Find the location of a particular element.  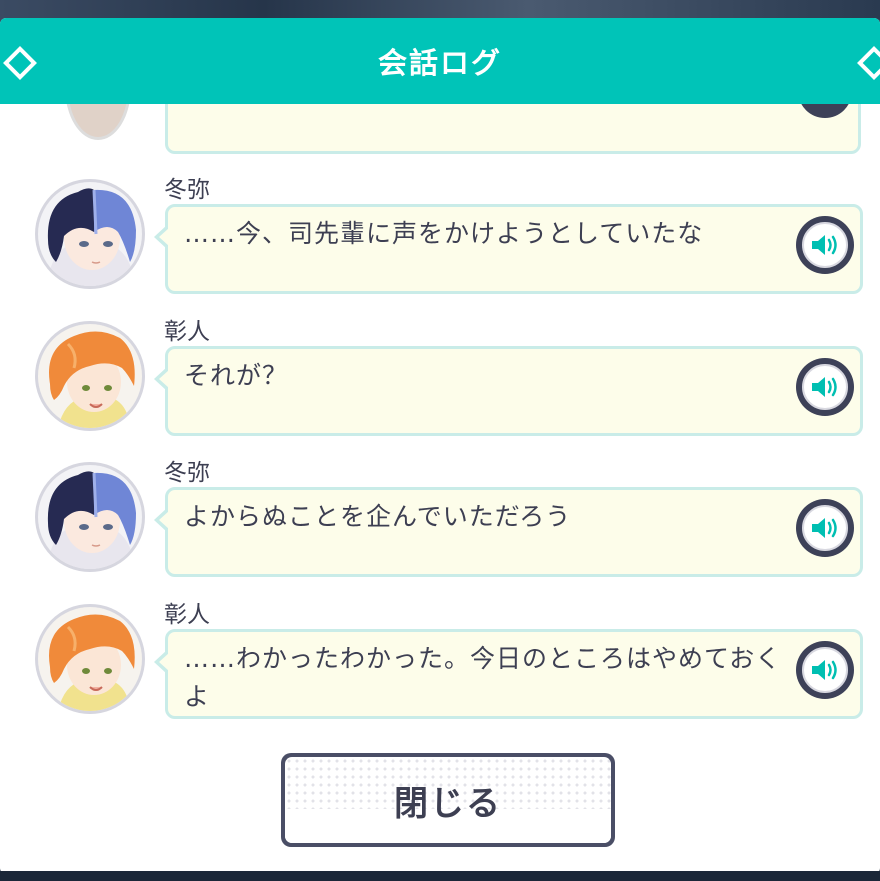

message-bubble: ……わかったわかった。今日のところはやめておくよ is located at coordinates (508, 674).